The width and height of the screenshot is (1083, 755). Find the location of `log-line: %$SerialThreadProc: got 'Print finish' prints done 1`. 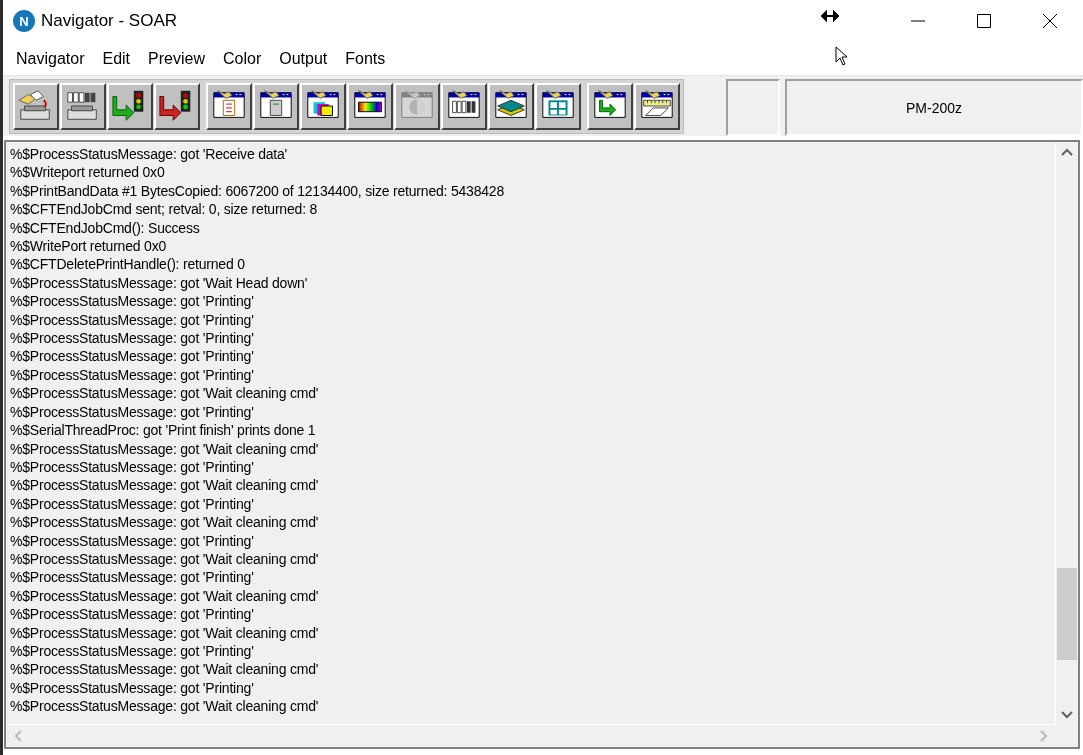

log-line: %$SerialThreadProc: got 'Print finish' prints done 1 is located at coordinates (163, 430).